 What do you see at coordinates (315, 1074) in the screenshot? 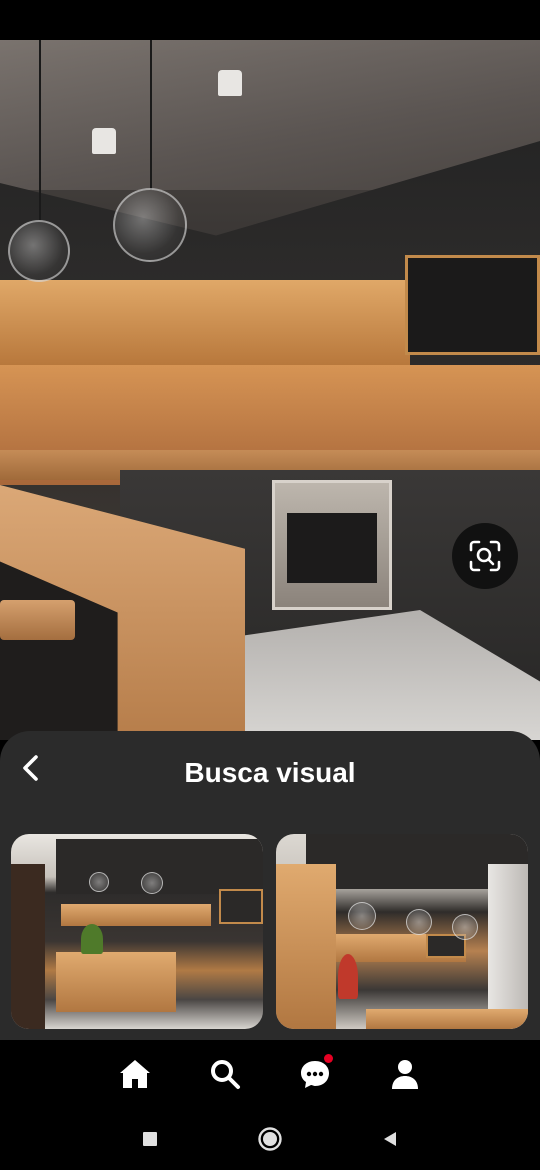
I see `nav-messages` at bounding box center [315, 1074].